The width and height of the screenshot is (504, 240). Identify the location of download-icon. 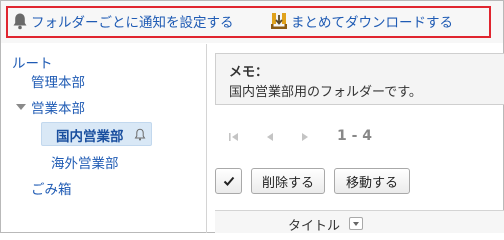
(279, 21).